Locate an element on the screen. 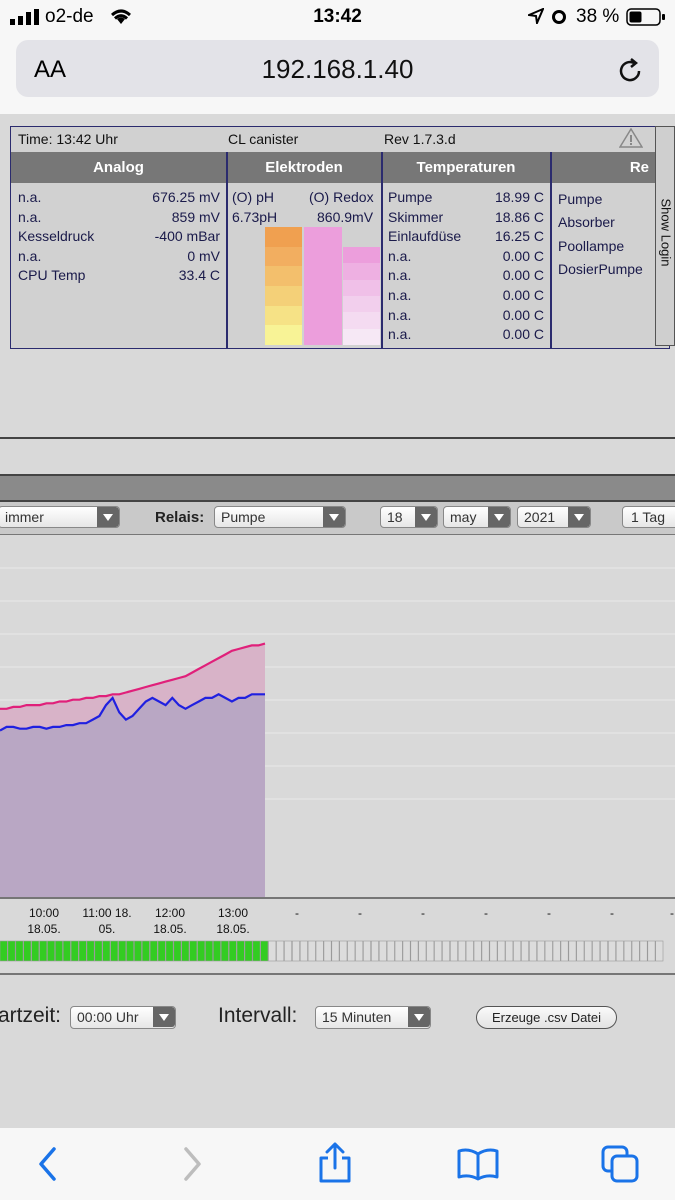 This screenshot has height=1200, width=675. relais-item: Absorber is located at coordinates (606, 225).